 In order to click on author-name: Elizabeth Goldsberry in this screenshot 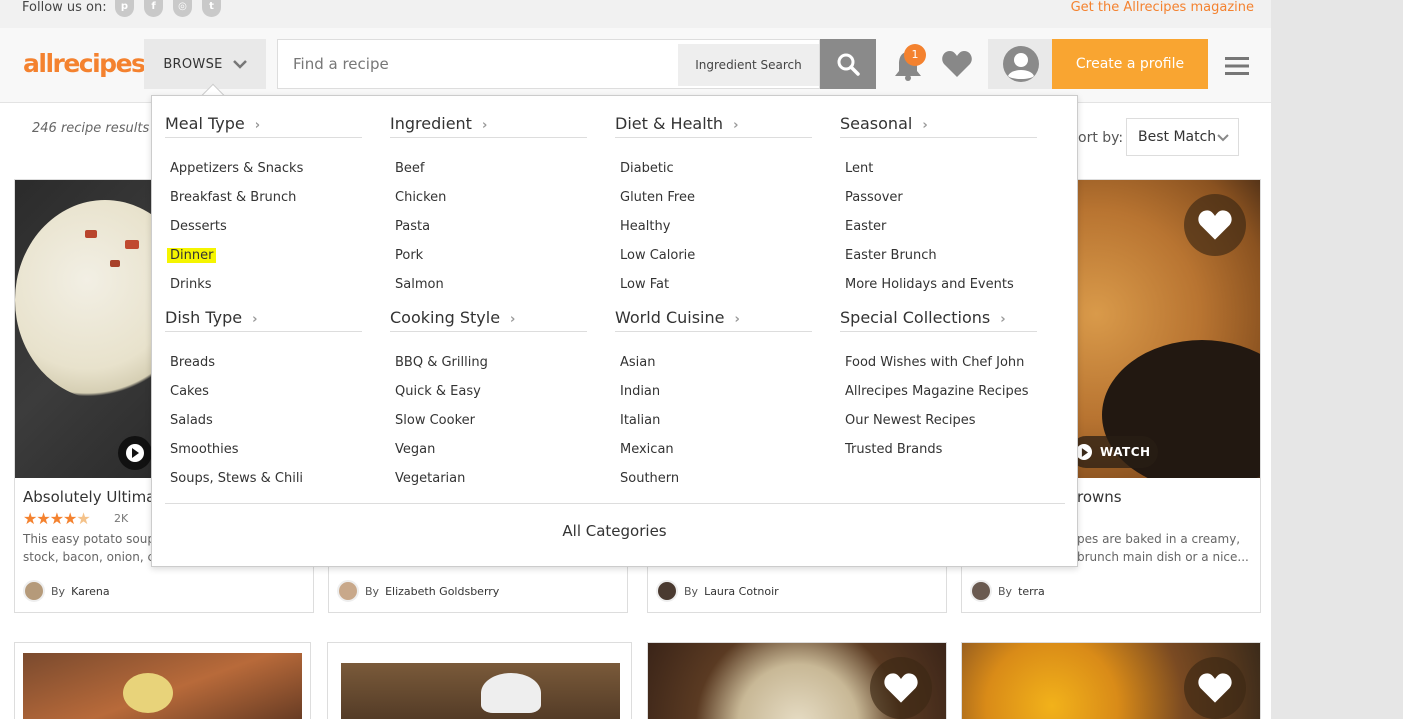, I will do `click(442, 591)`.